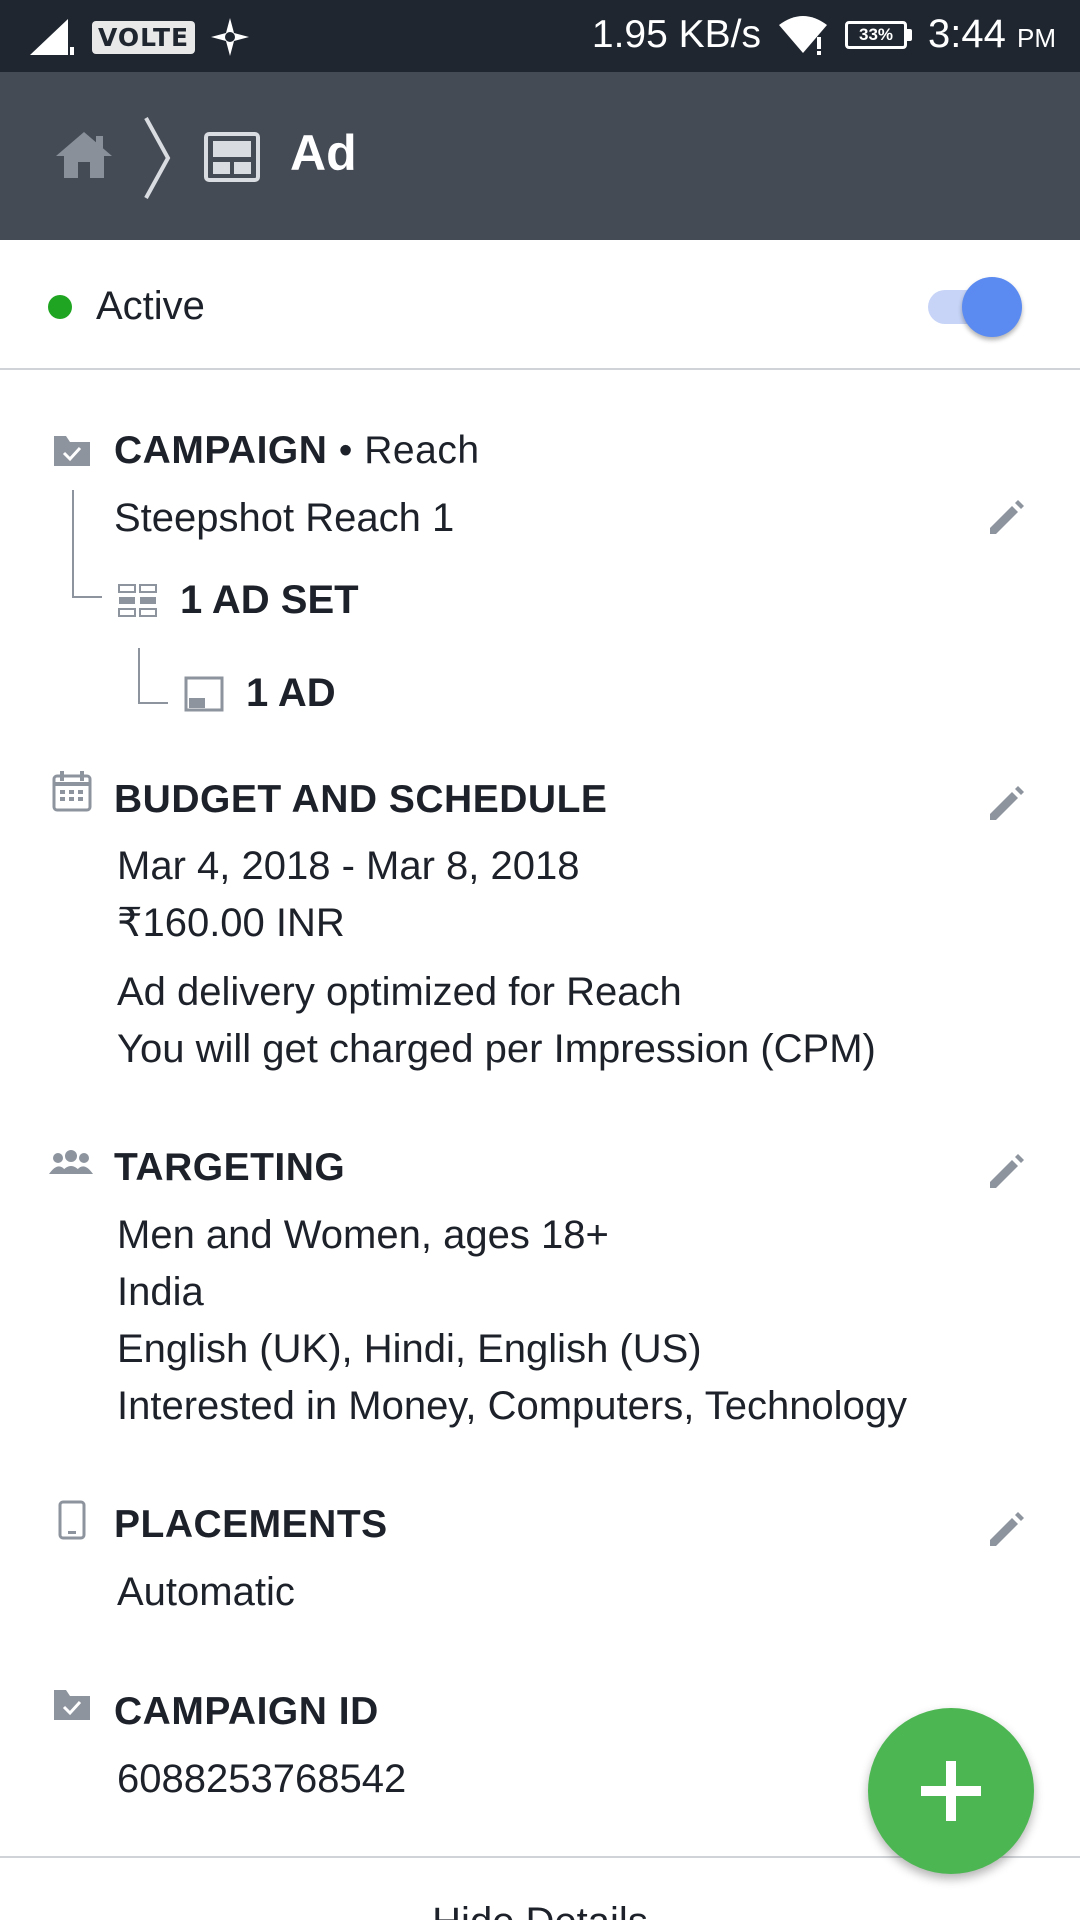 This screenshot has width=1080, height=1920. I want to click on audience-people-icon, so click(71, 1162).